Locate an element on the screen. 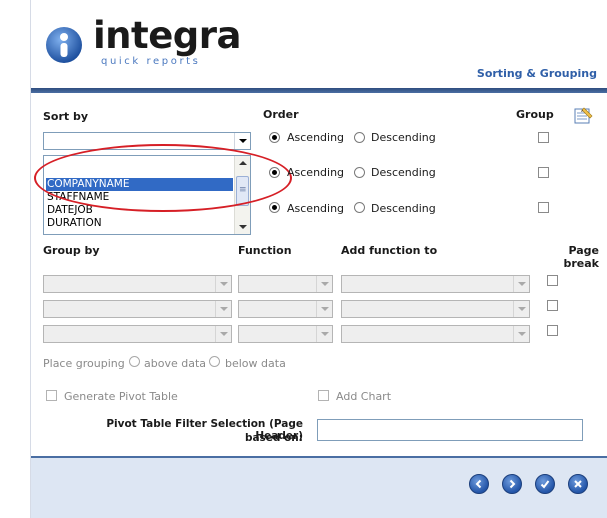 This screenshot has width=607, height=518. previous-button is located at coordinates (479, 484).